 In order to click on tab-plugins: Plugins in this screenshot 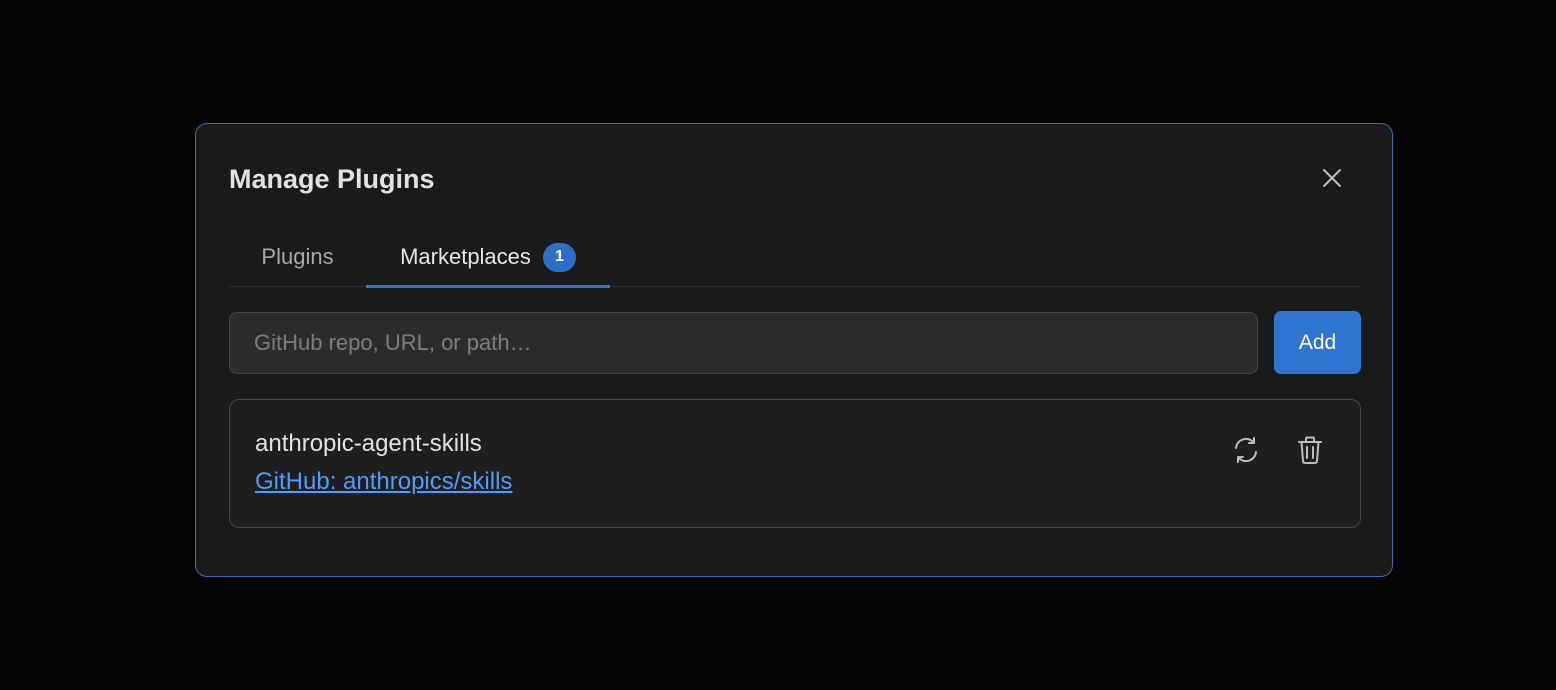, I will do `click(297, 257)`.